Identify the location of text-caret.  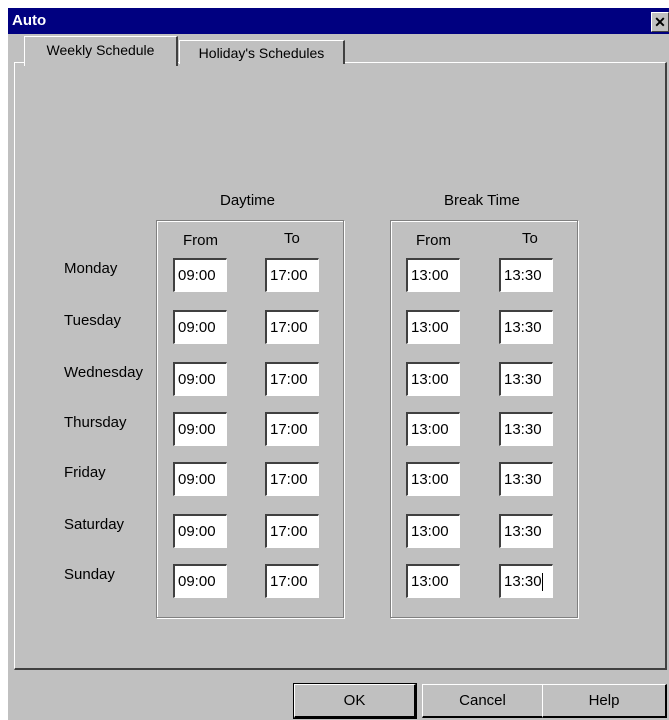
(542, 582).